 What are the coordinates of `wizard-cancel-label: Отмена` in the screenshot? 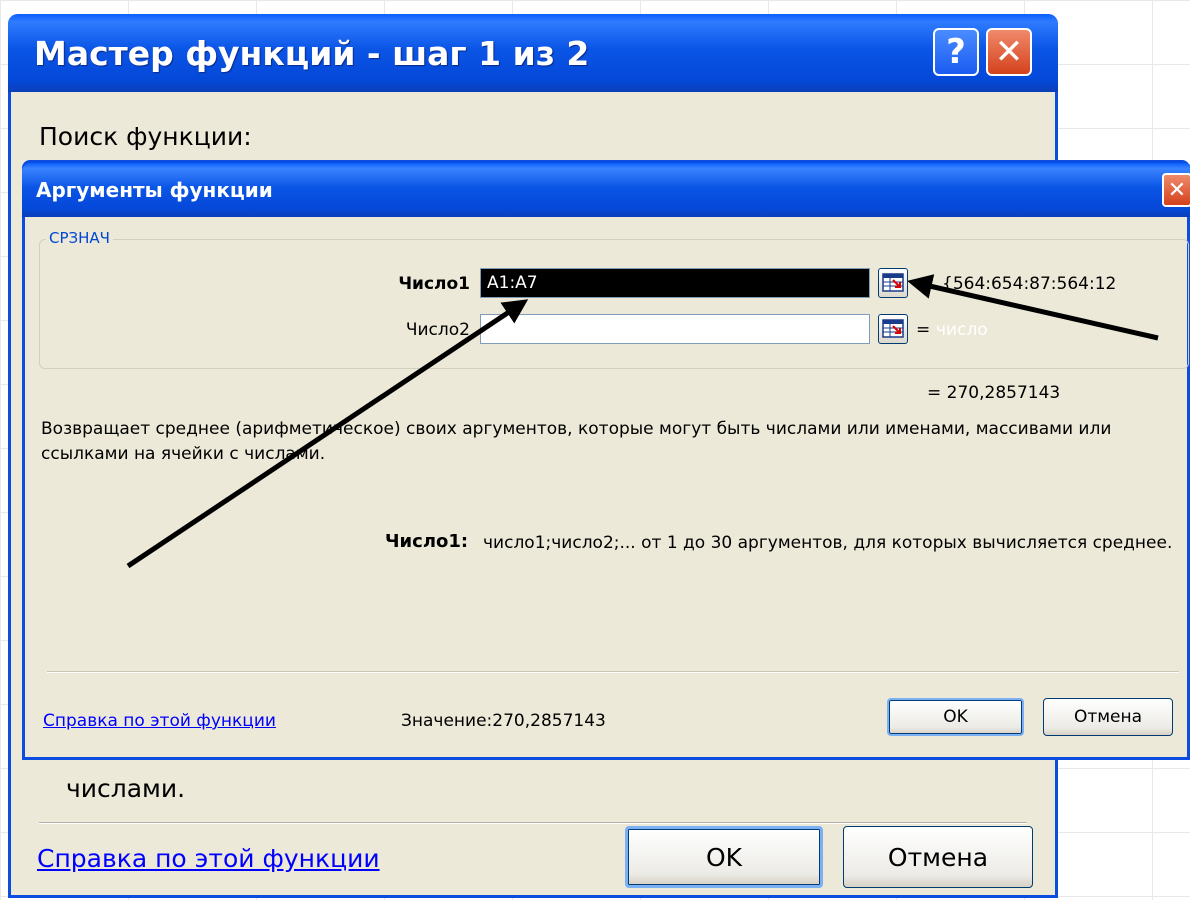 It's located at (938, 857).